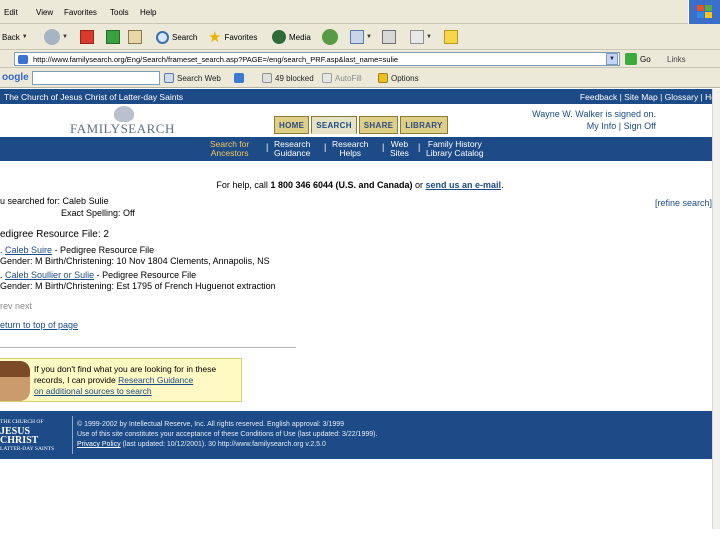 This screenshot has width=720, height=540. Describe the element at coordinates (594, 114) in the screenshot. I see `signed-in-text: Wayne W. Walker is signed on.` at that location.